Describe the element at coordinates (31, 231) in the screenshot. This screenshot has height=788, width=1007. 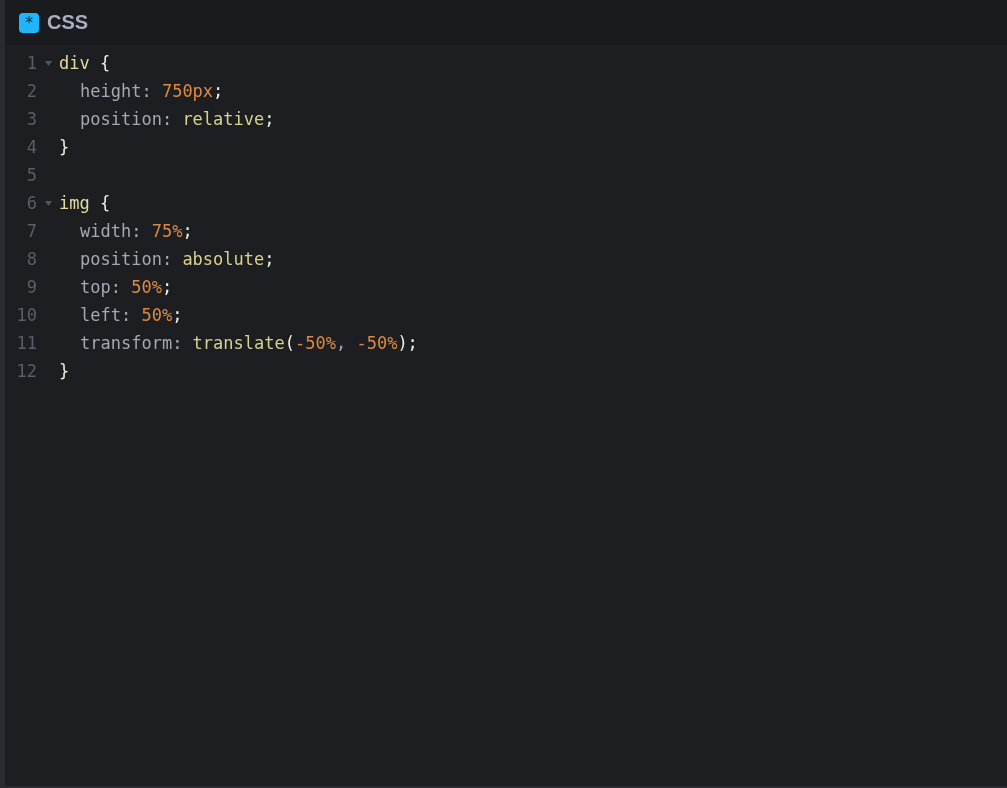
I see `line-number: 7` at that location.